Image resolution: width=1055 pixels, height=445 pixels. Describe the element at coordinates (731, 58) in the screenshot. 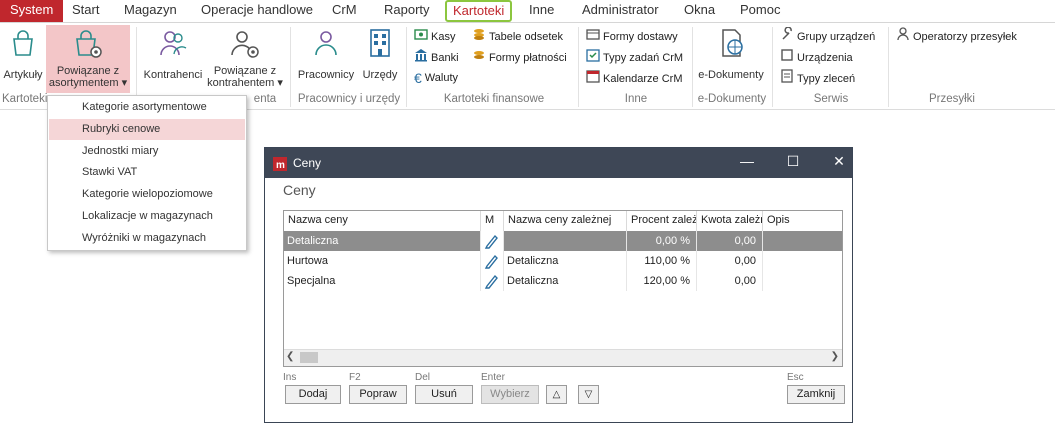

I see `e-dokumenty-button: e-Dokumenty` at that location.